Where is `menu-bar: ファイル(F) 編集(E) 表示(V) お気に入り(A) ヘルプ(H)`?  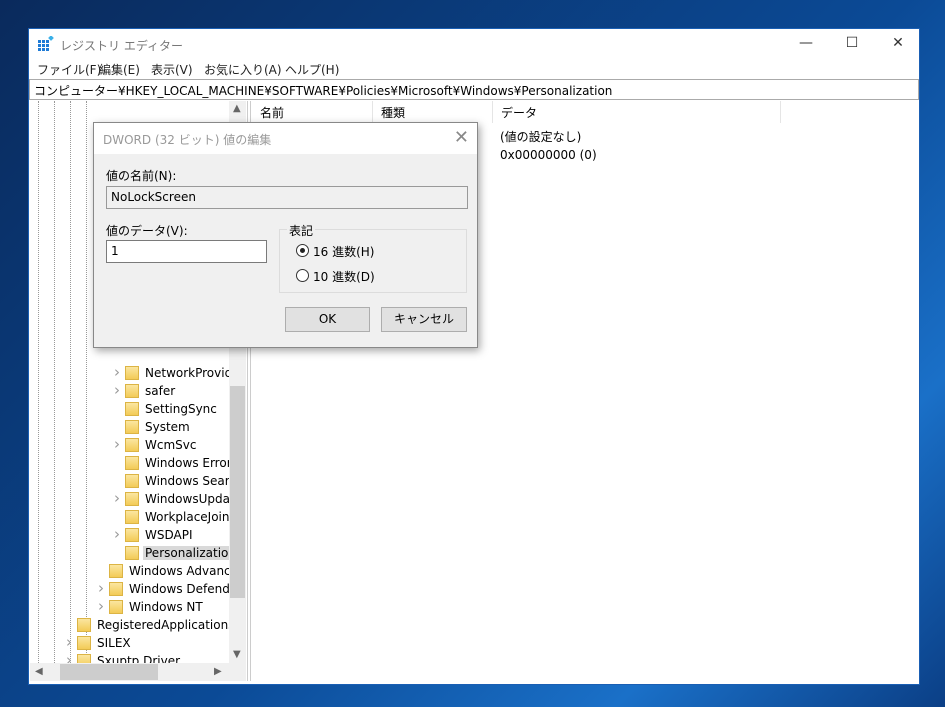
menu-bar: ファイル(F) 編集(E) 表示(V) お気に入り(A) ヘルプ(H) is located at coordinates (474, 69).